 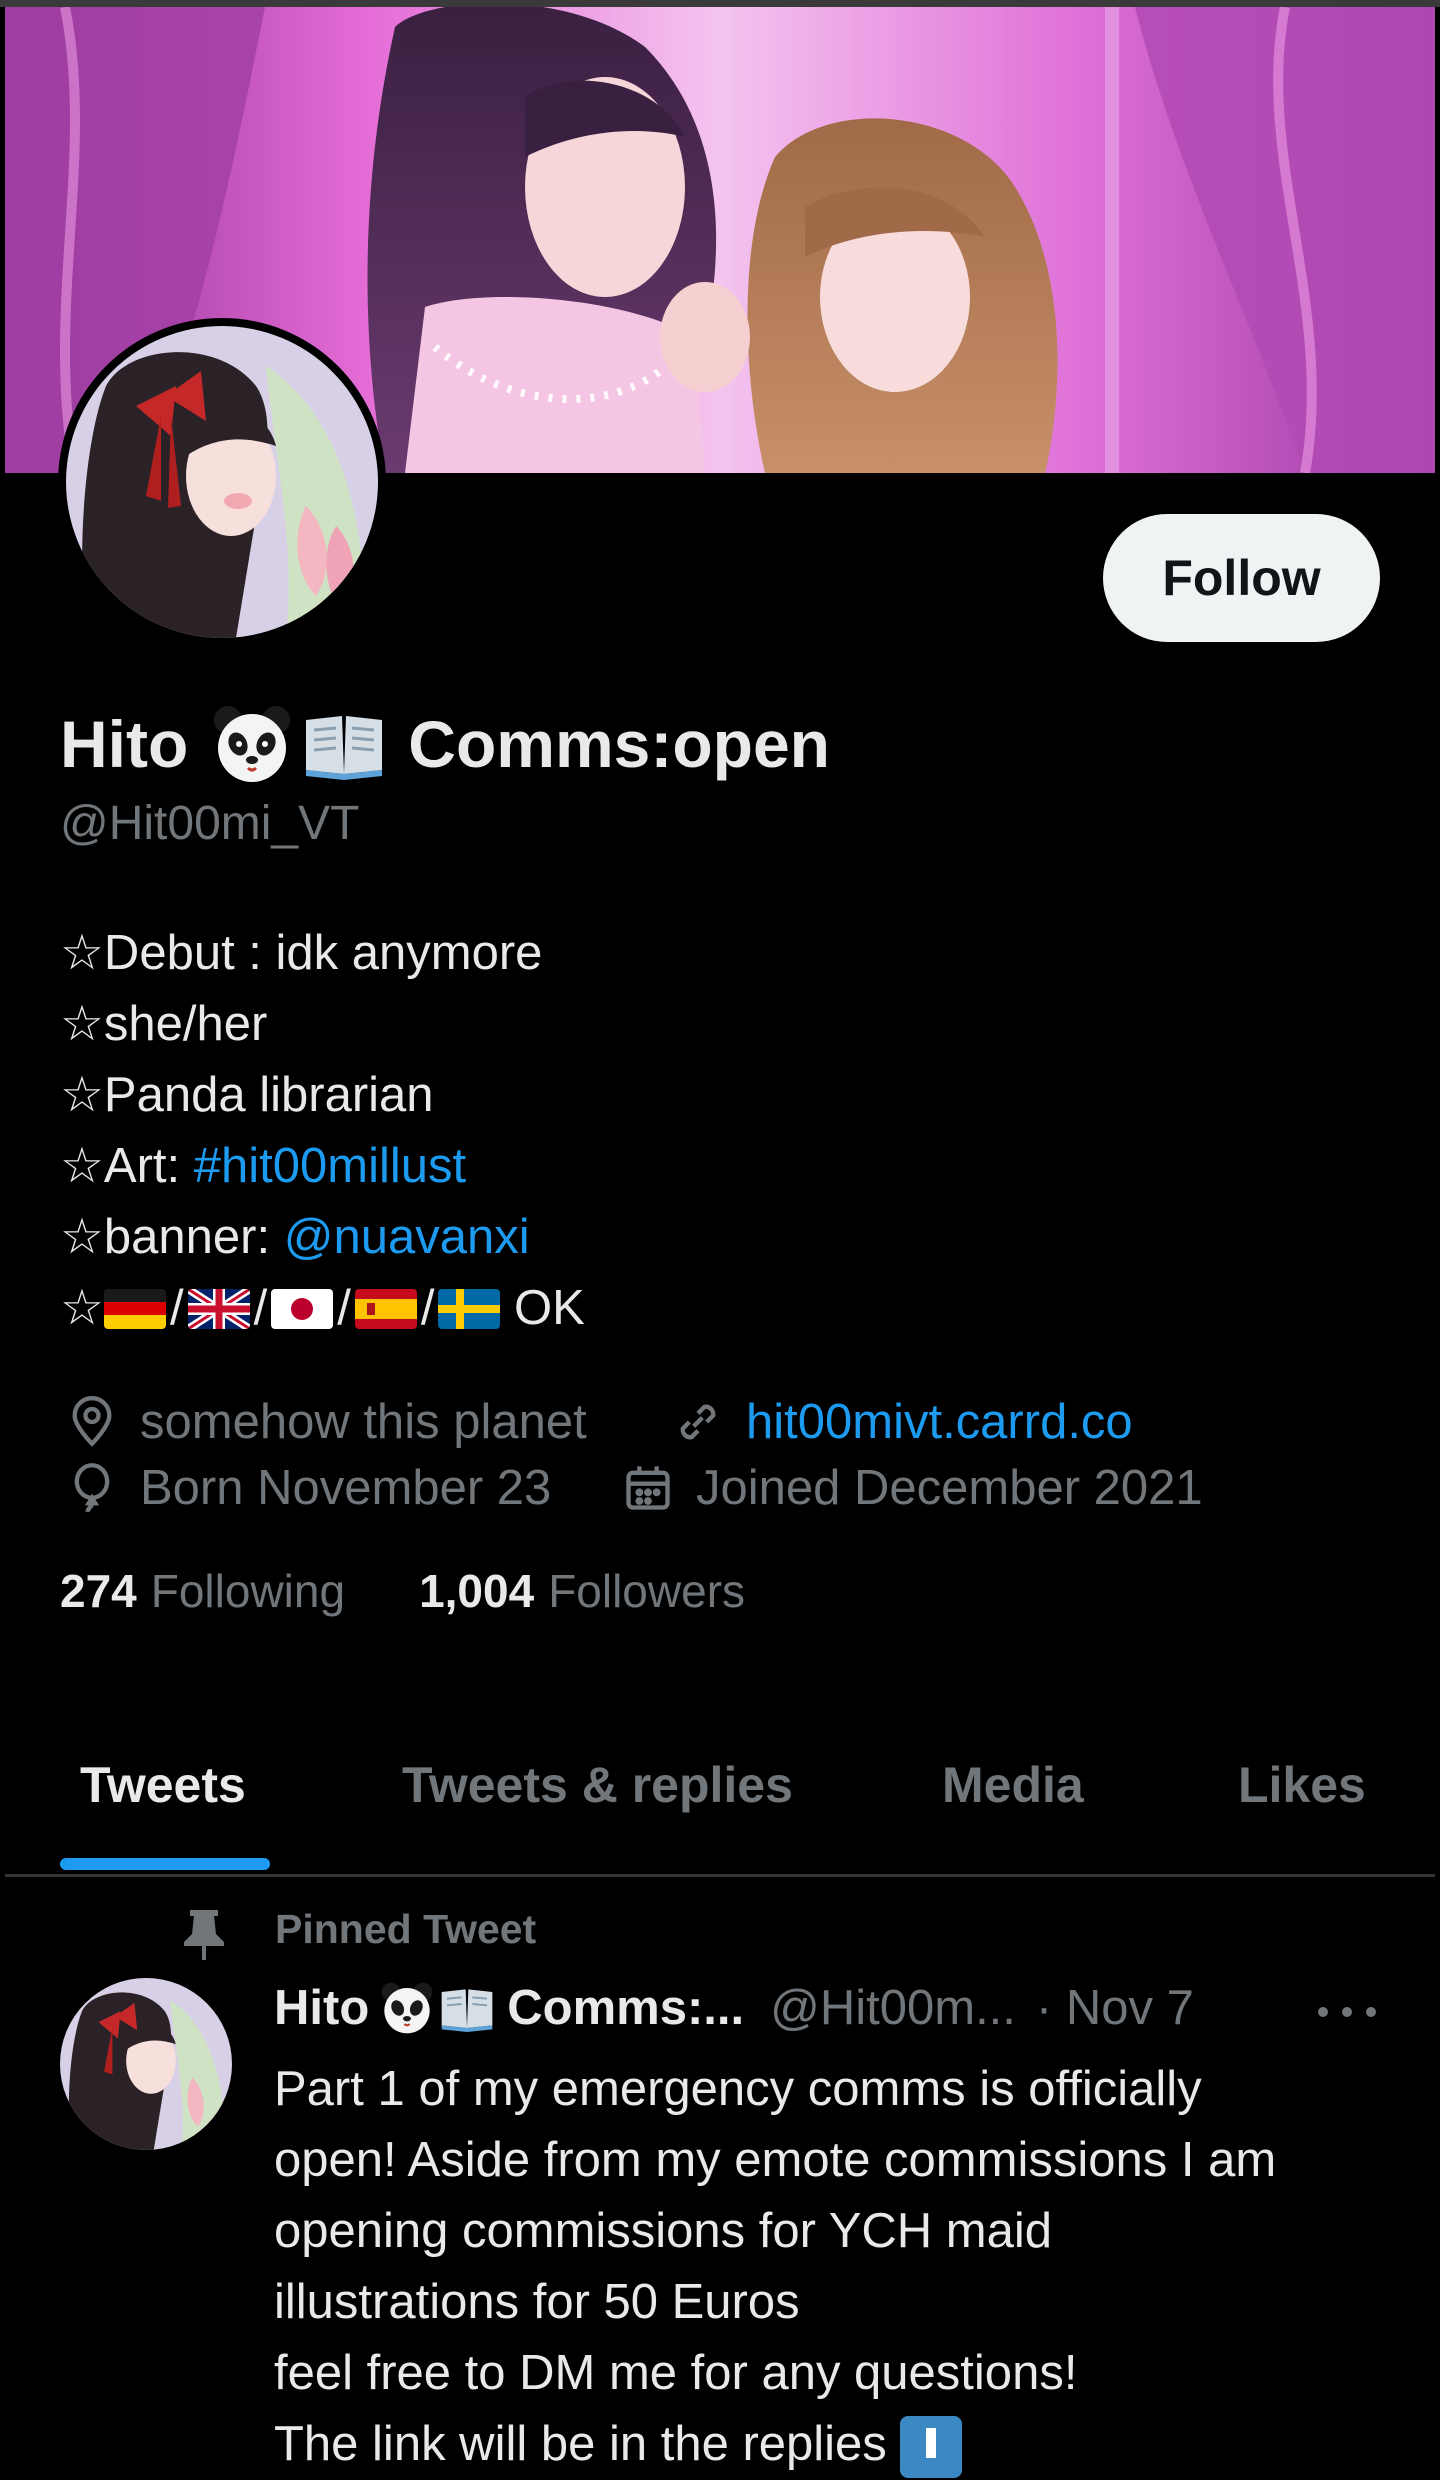 I want to click on bio-art-label: ☆Art:, so click(x=127, y=1166).